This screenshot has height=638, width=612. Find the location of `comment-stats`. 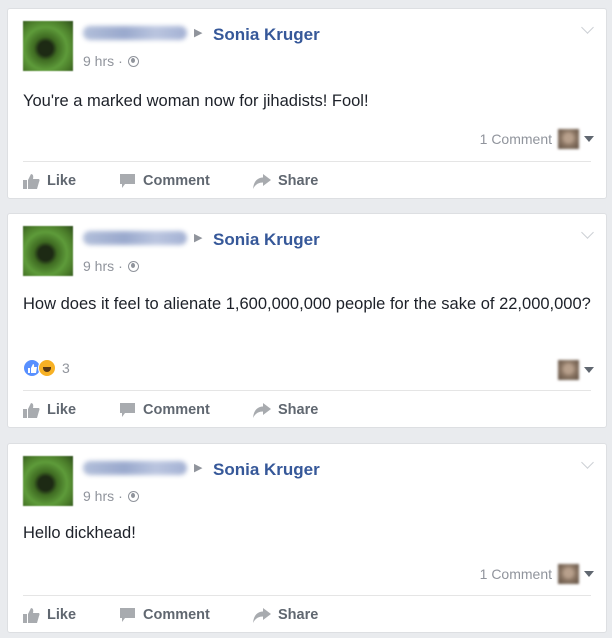

comment-stats is located at coordinates (573, 370).